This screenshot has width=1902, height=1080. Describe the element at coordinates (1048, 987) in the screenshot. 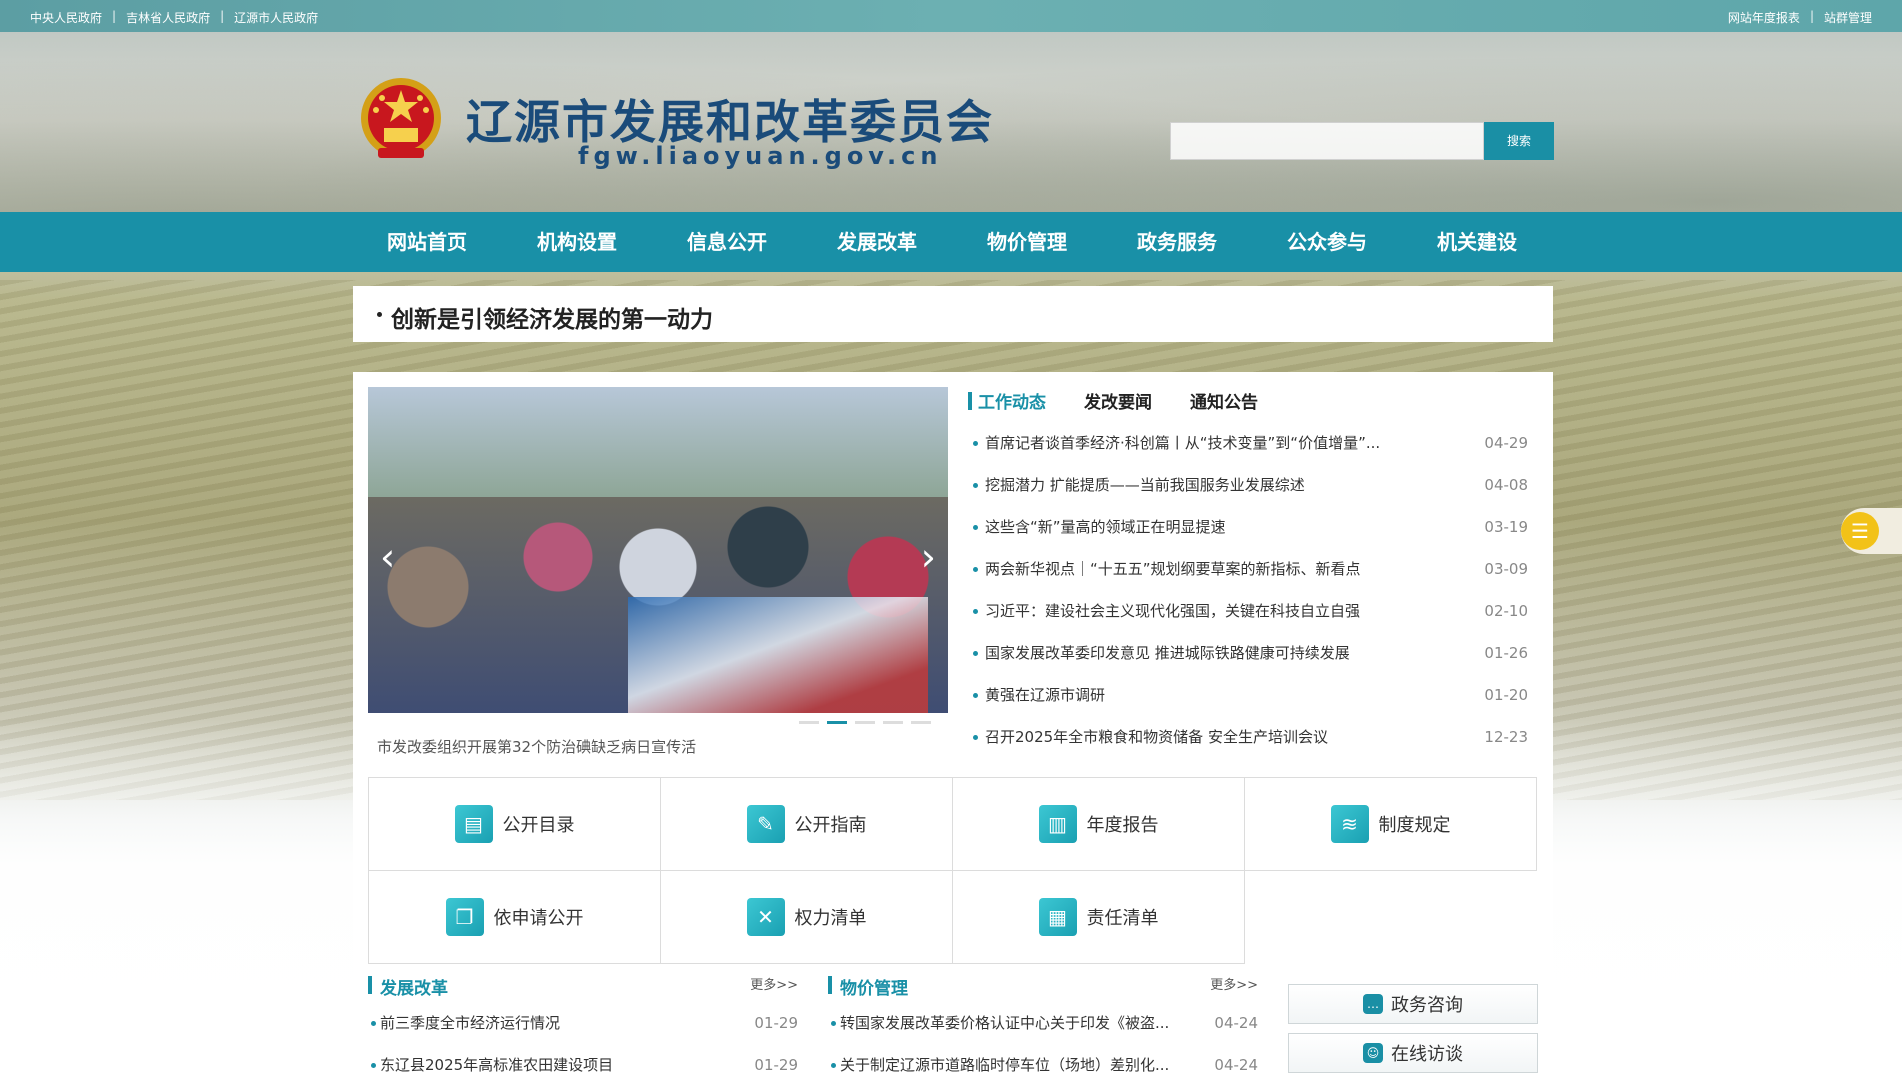

I see `section-header: 物价管理 更多>>` at that location.